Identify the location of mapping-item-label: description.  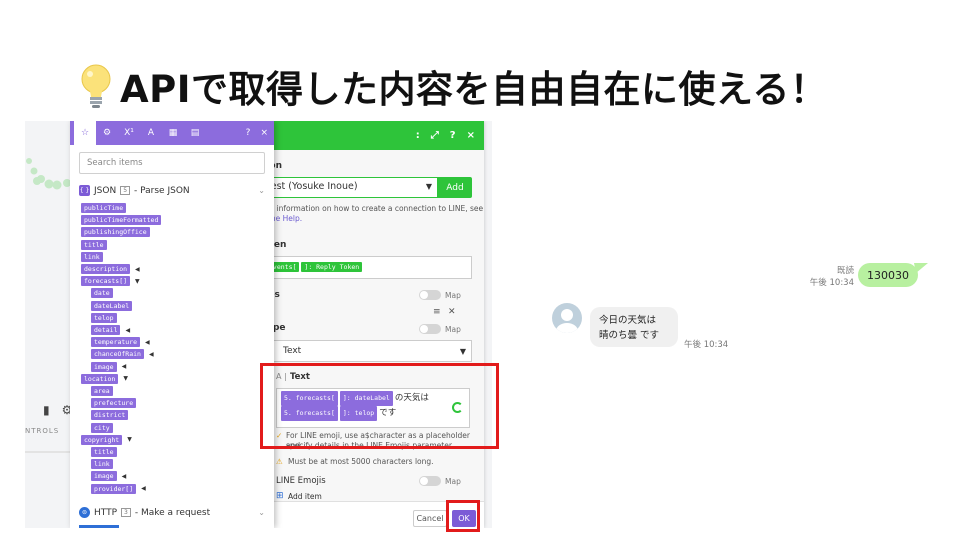
(106, 269).